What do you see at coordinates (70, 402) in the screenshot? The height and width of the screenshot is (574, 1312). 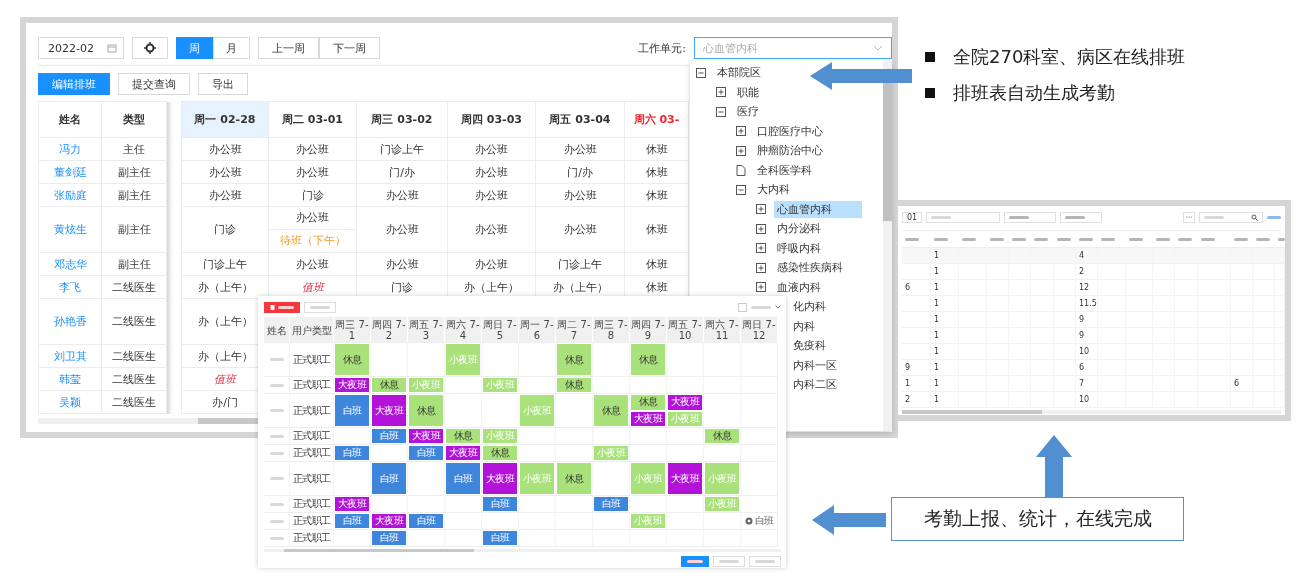 I see `staff-name-link: 吴颖` at bounding box center [70, 402].